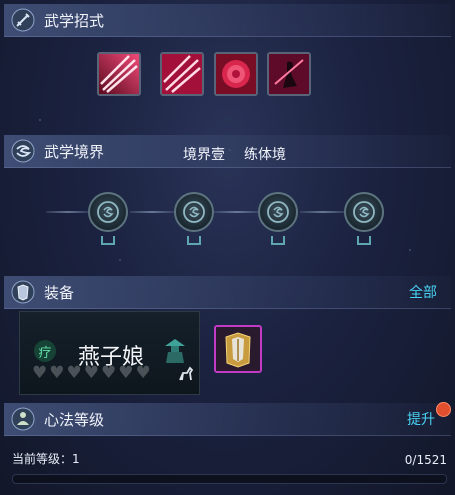 The width and height of the screenshot is (455, 495). What do you see at coordinates (229, 479) in the screenshot?
I see `level-progress-bar` at bounding box center [229, 479].